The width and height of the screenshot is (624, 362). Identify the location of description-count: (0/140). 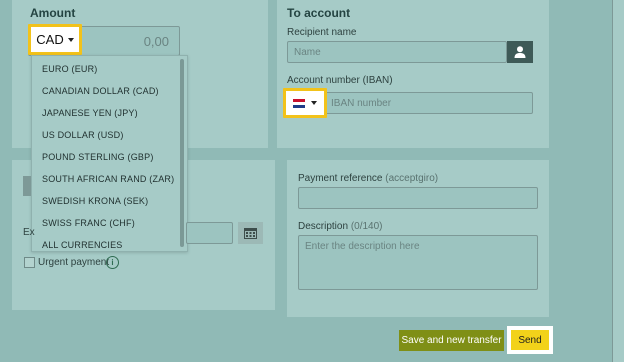
(366, 226).